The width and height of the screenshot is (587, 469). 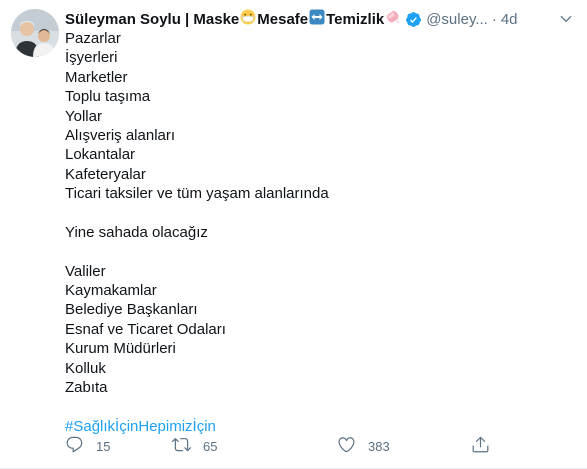 I want to click on text-line: Yollar, so click(x=83, y=116).